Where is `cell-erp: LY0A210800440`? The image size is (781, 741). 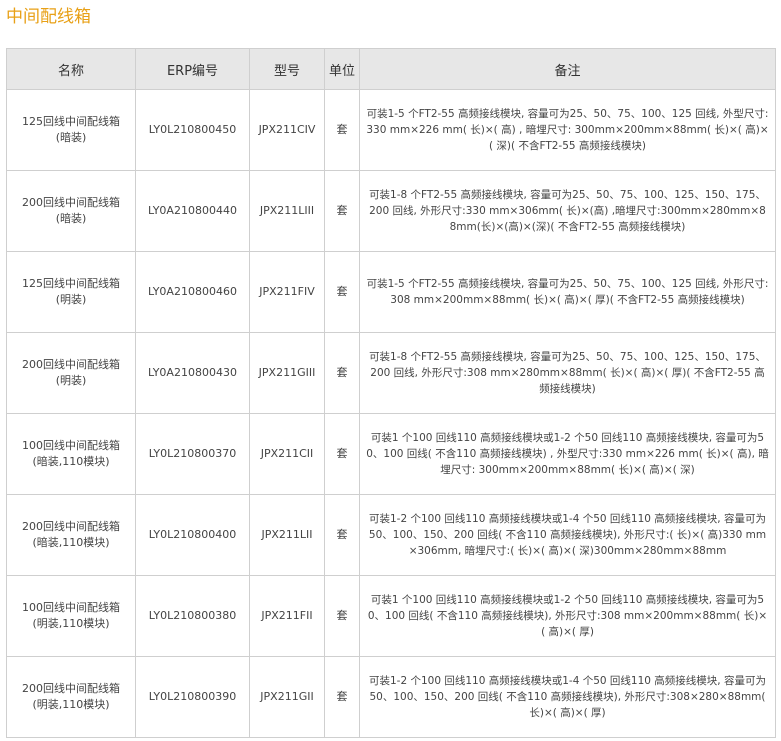
cell-erp: LY0A210800440 is located at coordinates (192, 211).